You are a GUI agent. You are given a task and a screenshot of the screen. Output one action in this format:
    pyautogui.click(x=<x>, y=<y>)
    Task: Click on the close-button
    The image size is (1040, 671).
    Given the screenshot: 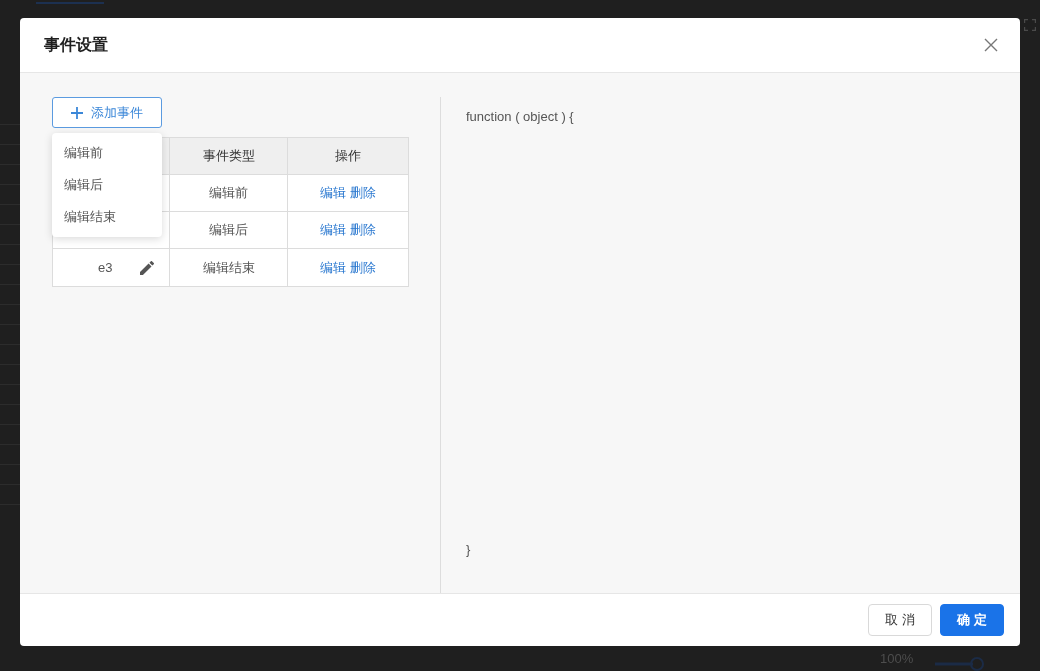 What is the action you would take?
    pyautogui.click(x=991, y=45)
    